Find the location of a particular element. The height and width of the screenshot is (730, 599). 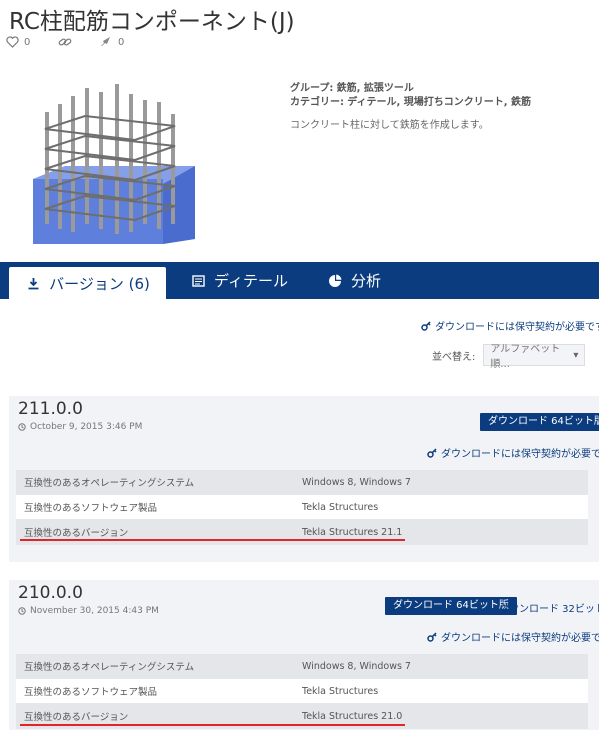

category-value: ディテール, 現場打ちコンクリート, 鉄筋 is located at coordinates (439, 102).